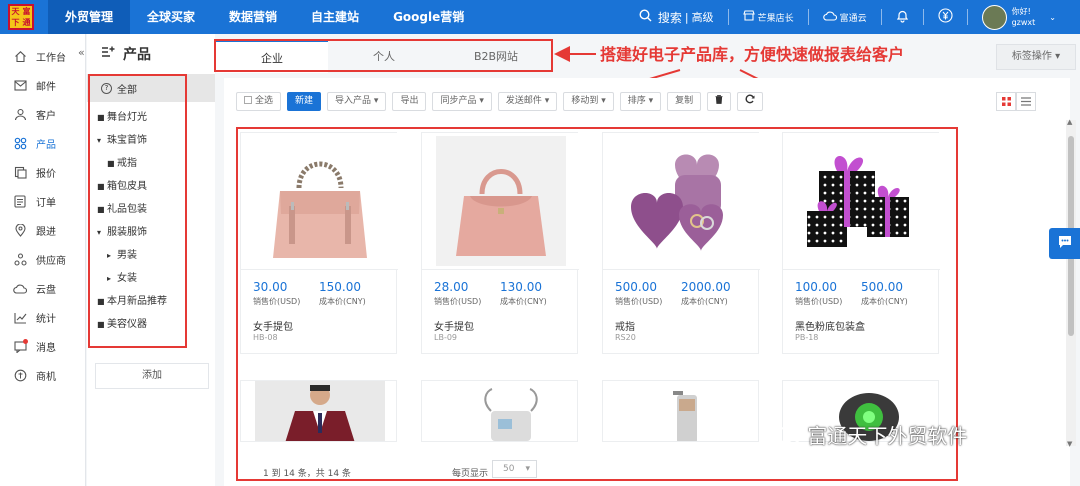  Describe the element at coordinates (588, 101) in the screenshot. I see `move-to-dropdown: 移动到 ▾` at that location.